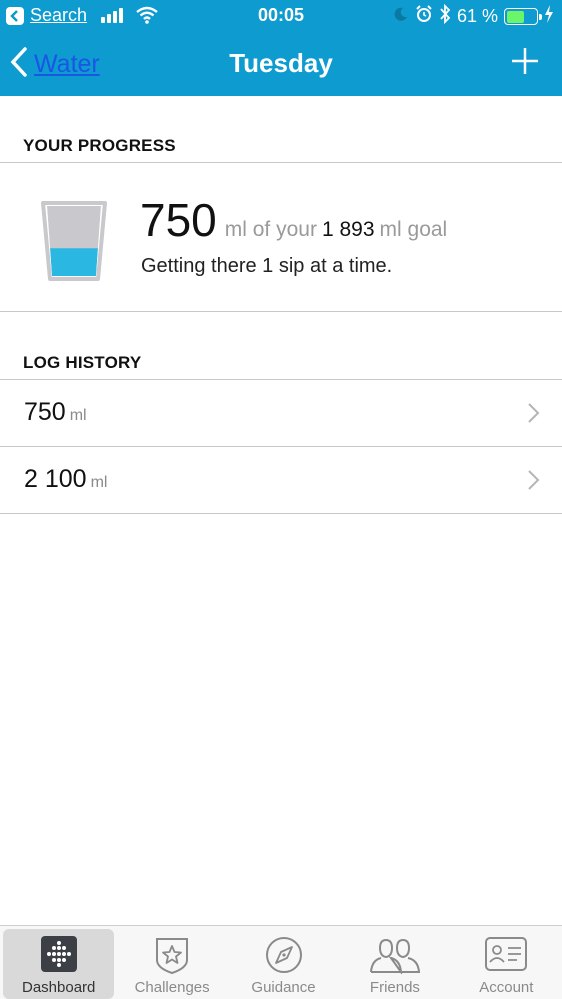 The height and width of the screenshot is (999, 562). I want to click on tab-dashboard: Dashboard, so click(59, 964).